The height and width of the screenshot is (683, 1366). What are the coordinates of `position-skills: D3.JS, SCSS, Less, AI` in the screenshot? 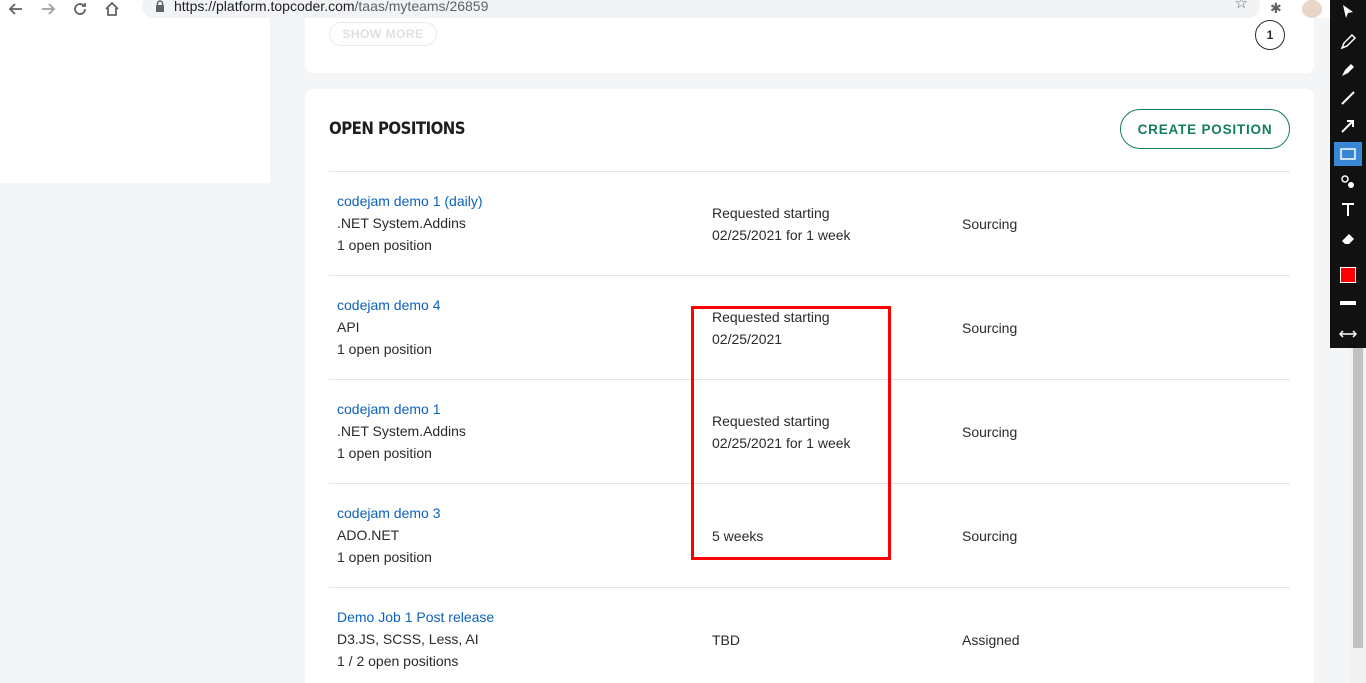 It's located at (408, 639).